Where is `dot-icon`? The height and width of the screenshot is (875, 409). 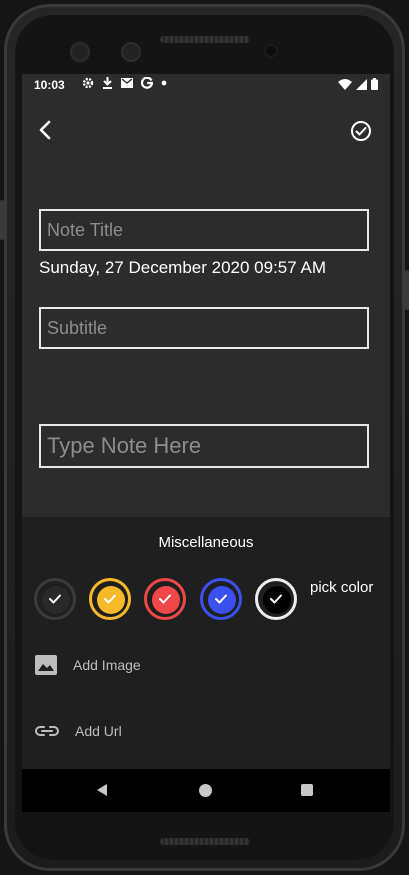
dot-icon is located at coordinates (164, 83).